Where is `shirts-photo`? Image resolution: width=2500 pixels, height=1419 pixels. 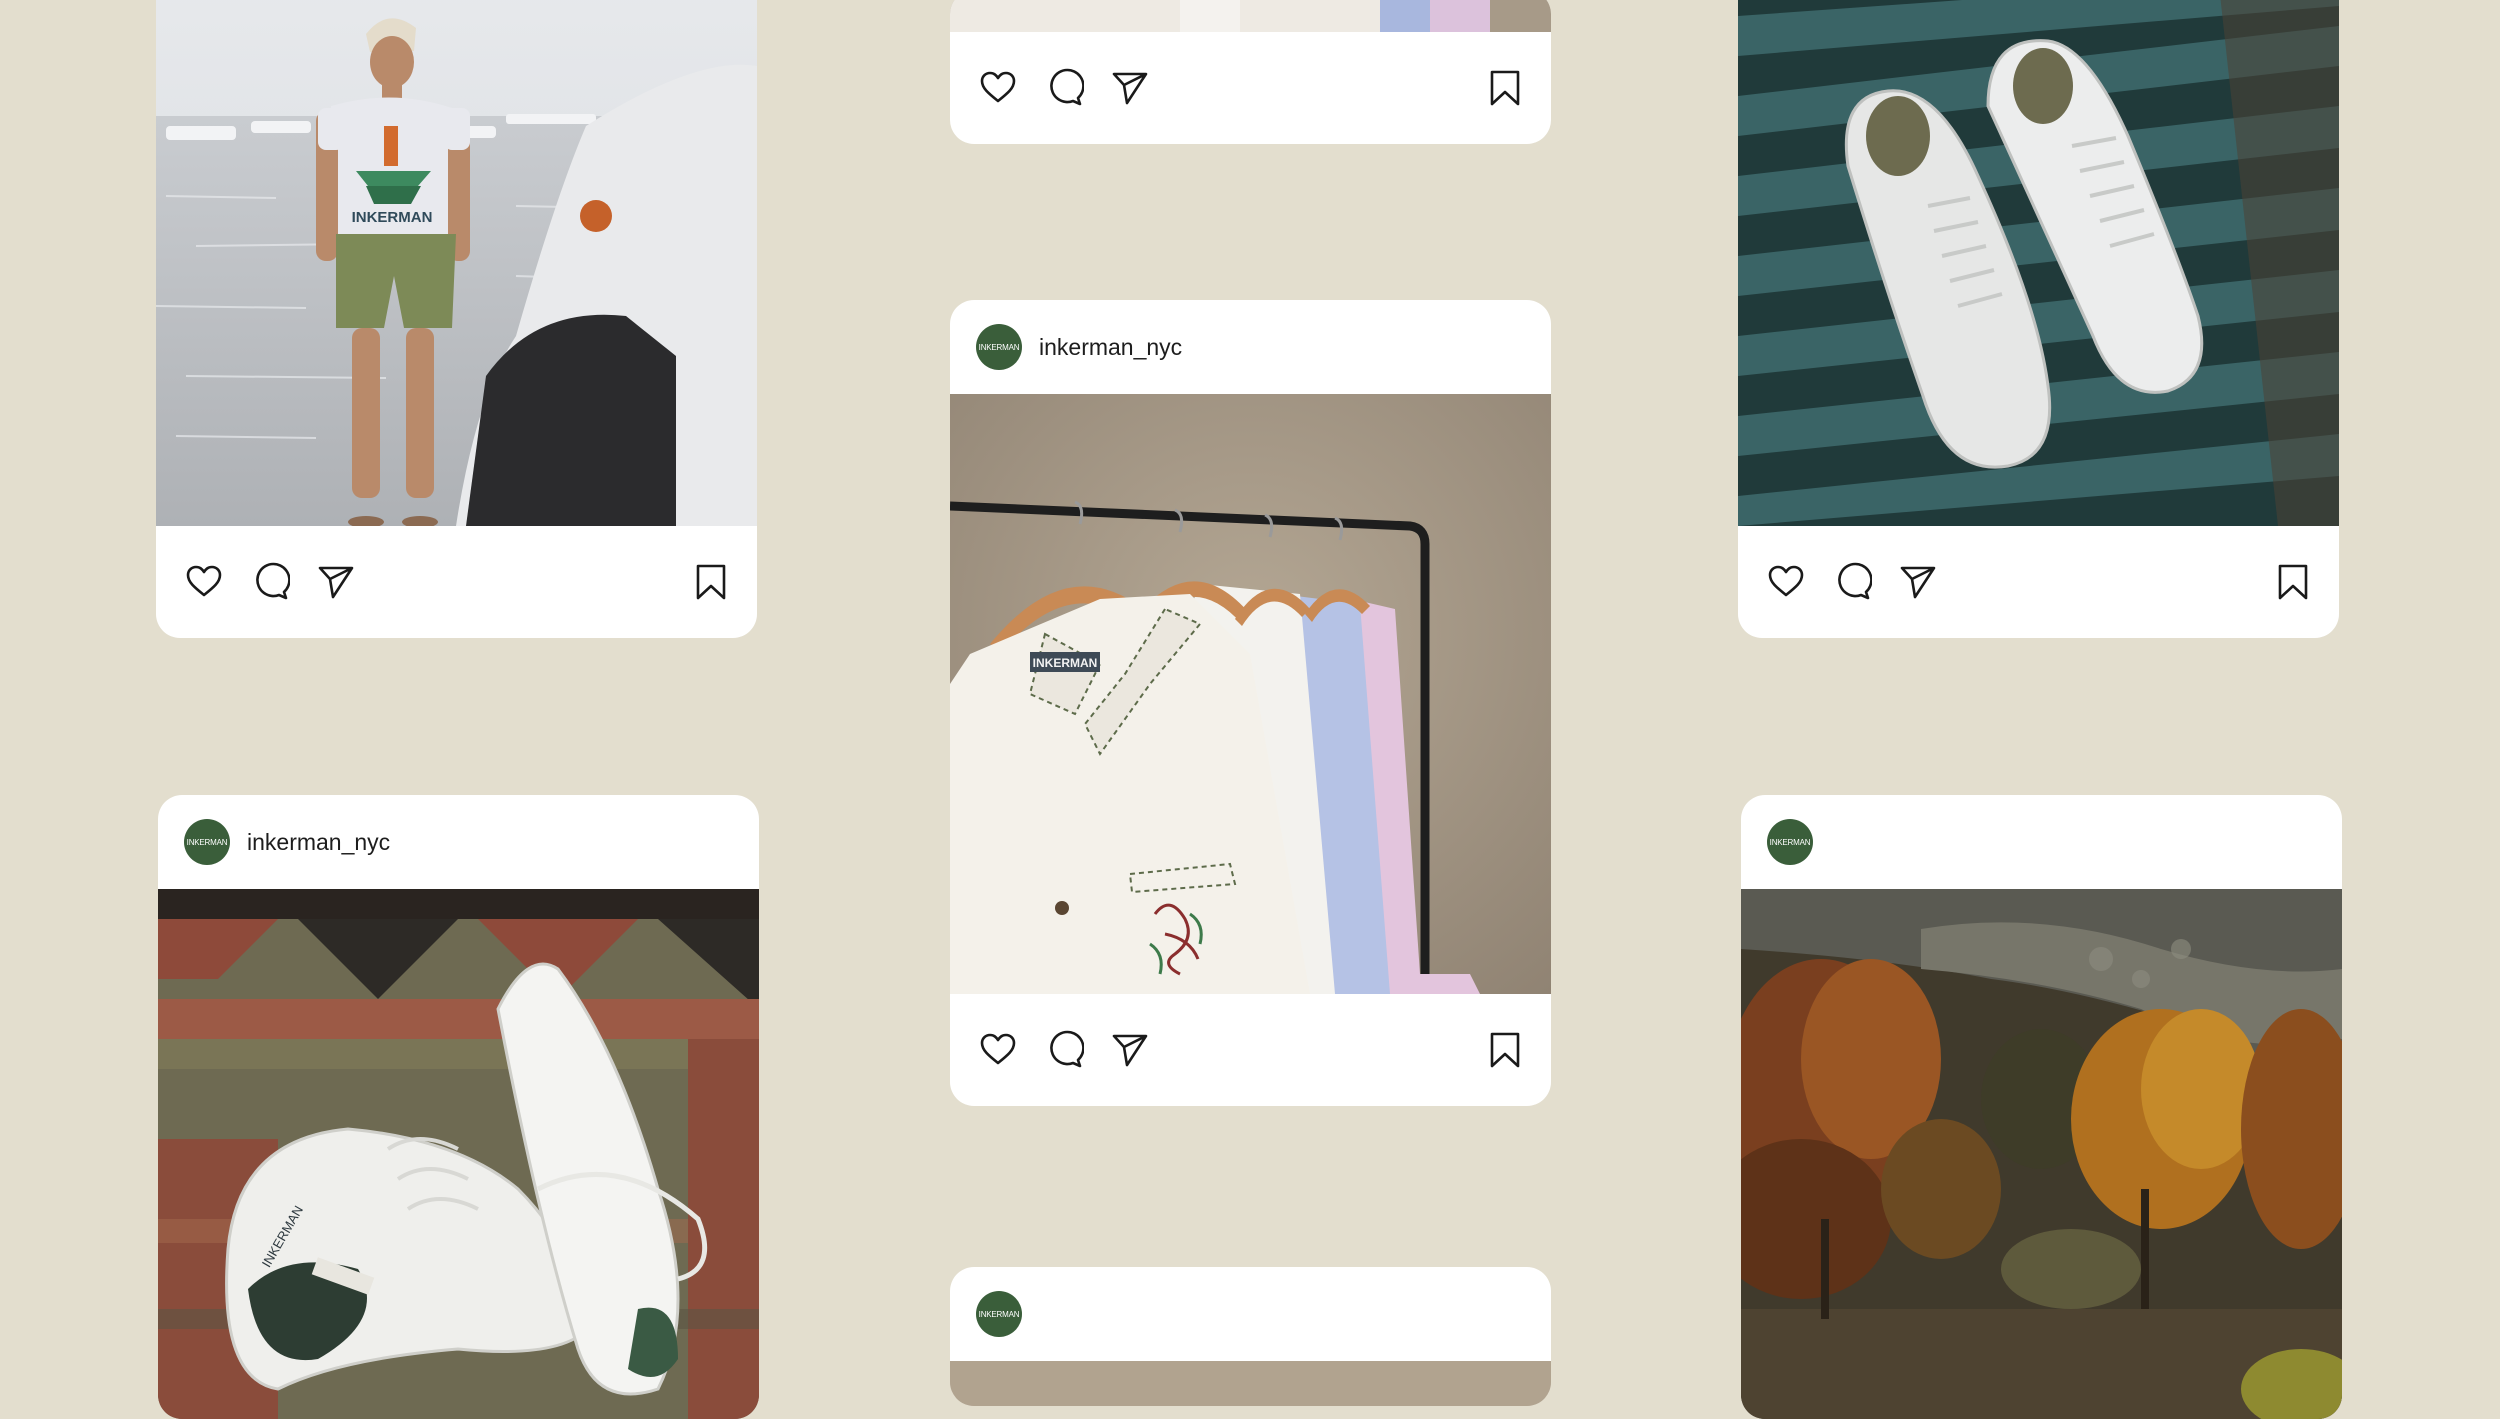 shirts-photo is located at coordinates (1250, 16).